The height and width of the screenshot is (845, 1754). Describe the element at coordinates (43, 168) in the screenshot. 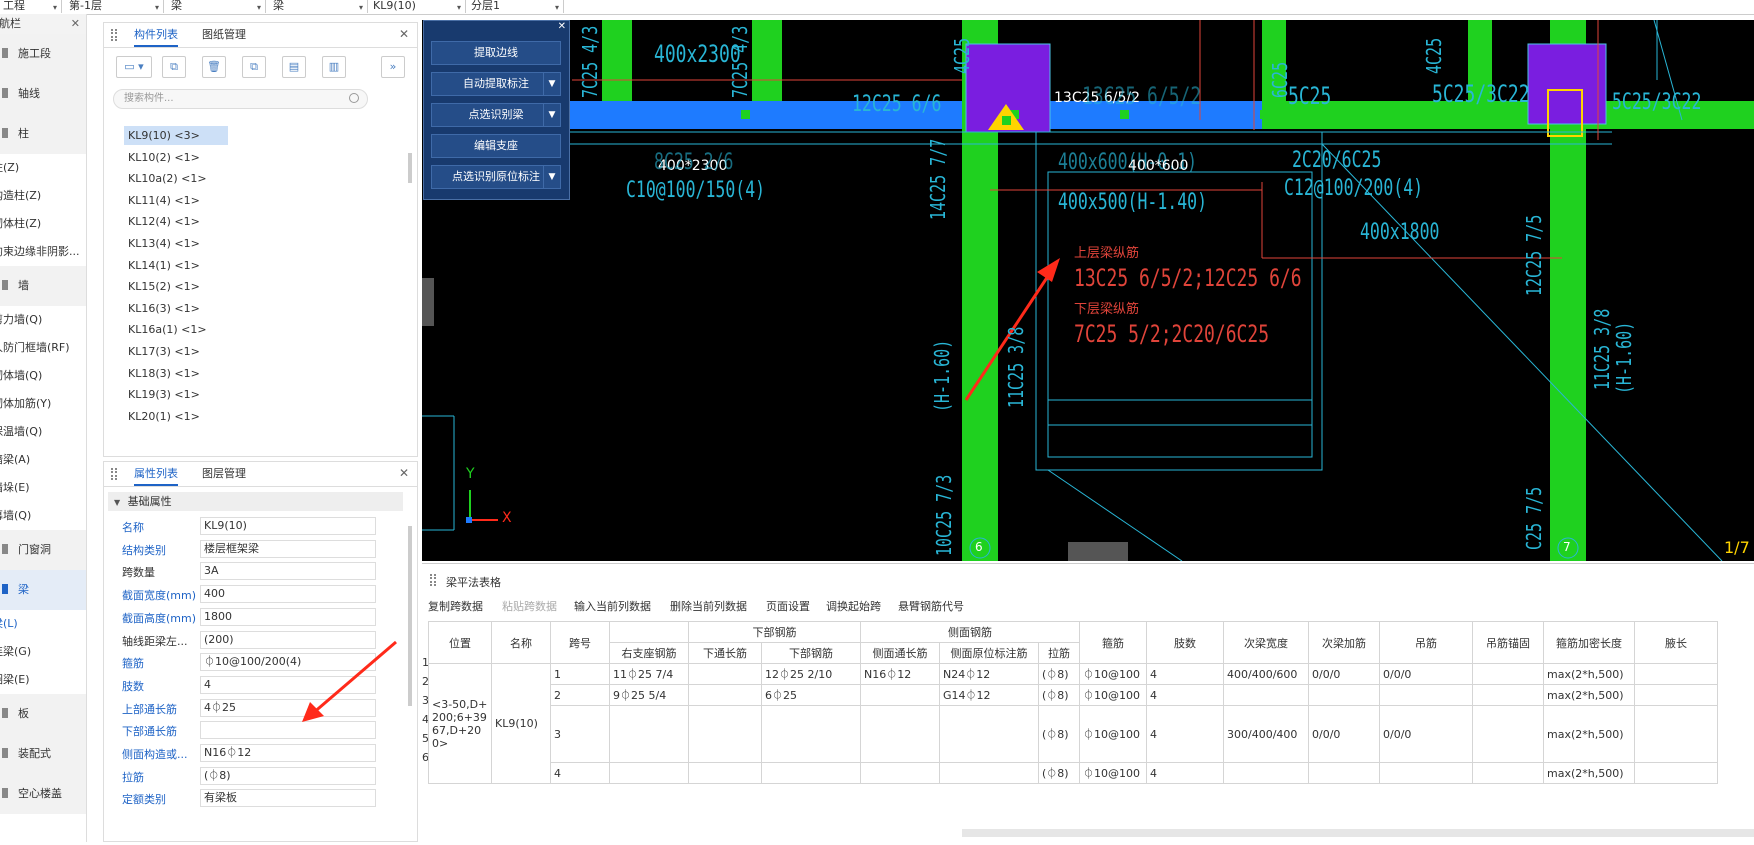

I see `sidebar-item: 柱(Z)` at that location.